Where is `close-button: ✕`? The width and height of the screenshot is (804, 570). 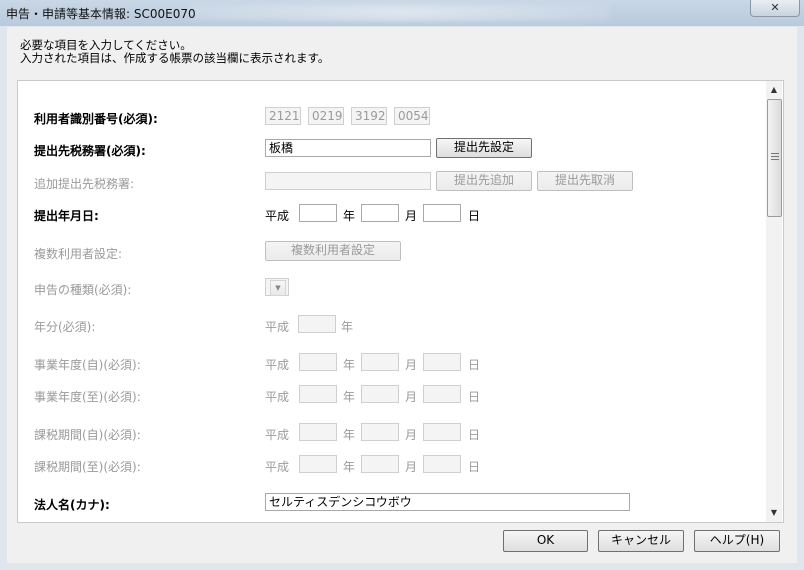 close-button: ✕ is located at coordinates (775, 8).